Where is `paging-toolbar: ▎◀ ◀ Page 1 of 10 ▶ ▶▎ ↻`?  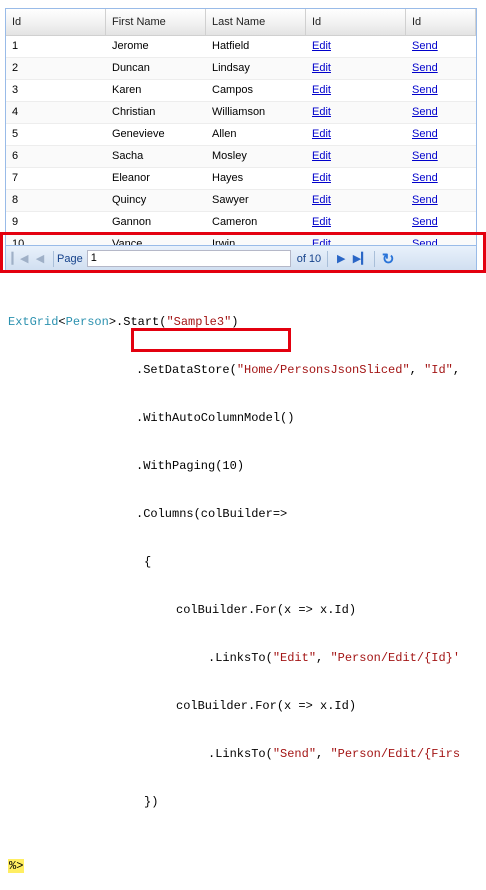 paging-toolbar: ▎◀ ◀ Page 1 of 10 ▶ ▶▎ ↻ is located at coordinates (241, 258).